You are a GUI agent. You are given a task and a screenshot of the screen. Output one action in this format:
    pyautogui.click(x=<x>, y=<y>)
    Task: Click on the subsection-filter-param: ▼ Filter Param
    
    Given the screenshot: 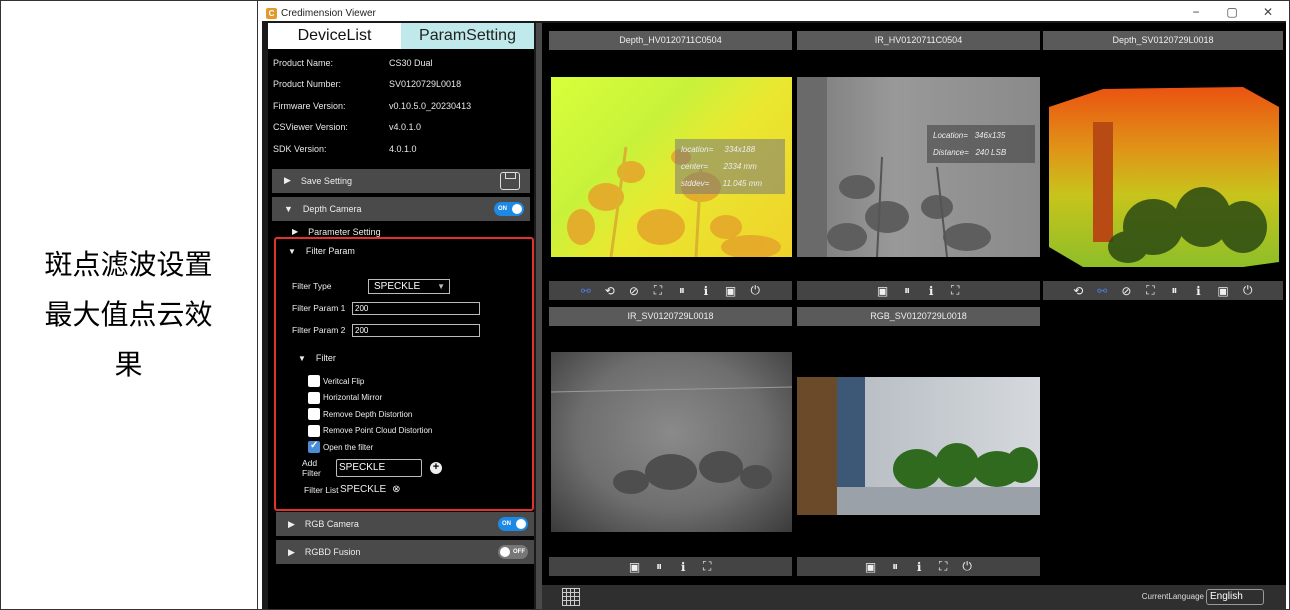 What is the action you would take?
    pyautogui.click(x=404, y=251)
    